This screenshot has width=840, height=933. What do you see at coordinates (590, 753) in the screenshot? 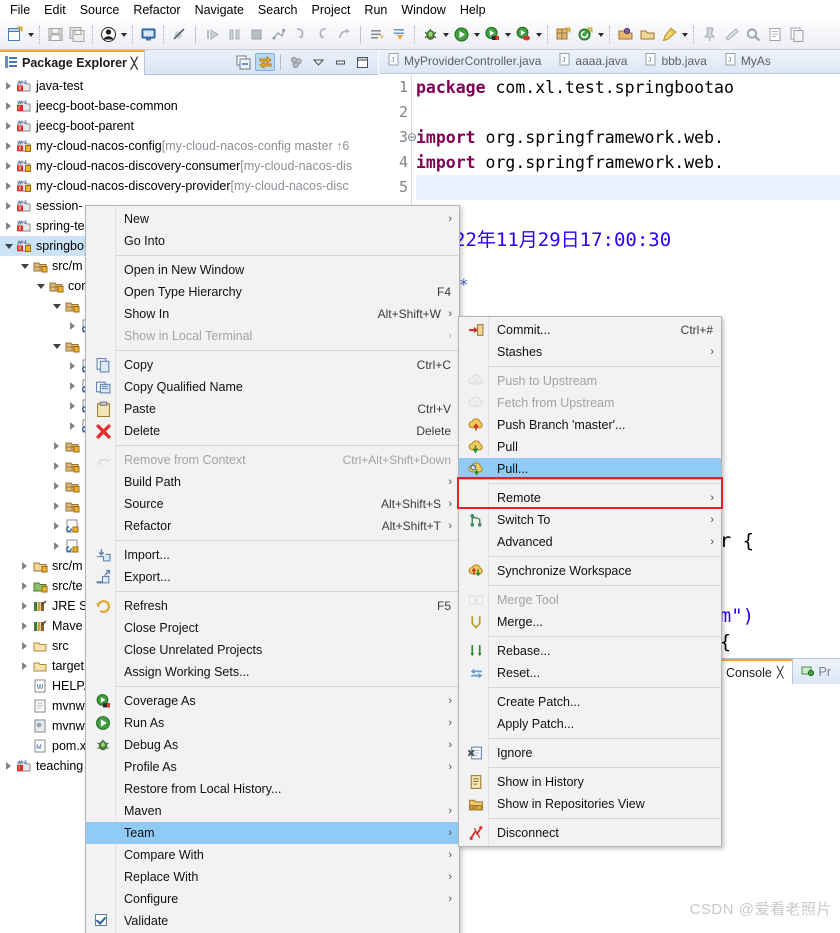
I see `menu-item-ignore: Ignore` at bounding box center [590, 753].